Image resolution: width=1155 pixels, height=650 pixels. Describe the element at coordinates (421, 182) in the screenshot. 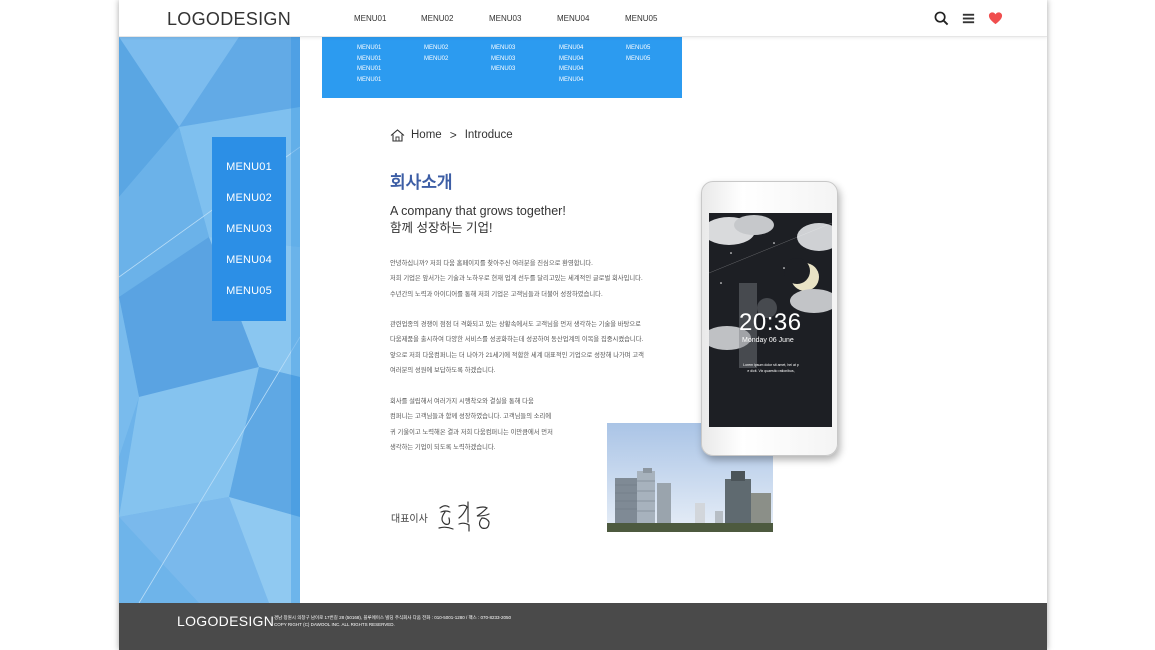

I see `page-title: 회사소개` at that location.